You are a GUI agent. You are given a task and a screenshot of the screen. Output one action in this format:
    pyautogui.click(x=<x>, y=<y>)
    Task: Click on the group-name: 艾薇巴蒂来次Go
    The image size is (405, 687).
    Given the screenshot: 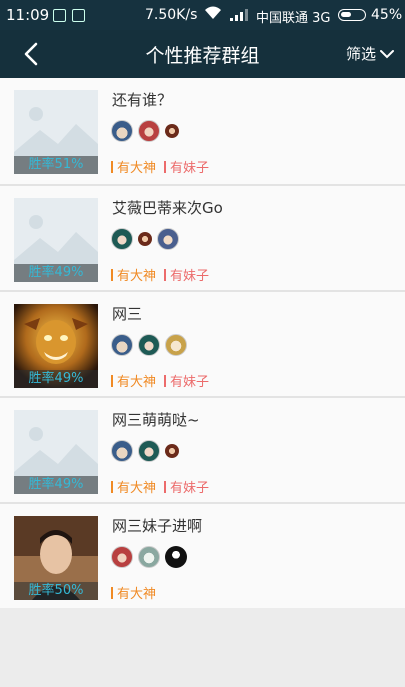 What is the action you would take?
    pyautogui.click(x=167, y=208)
    